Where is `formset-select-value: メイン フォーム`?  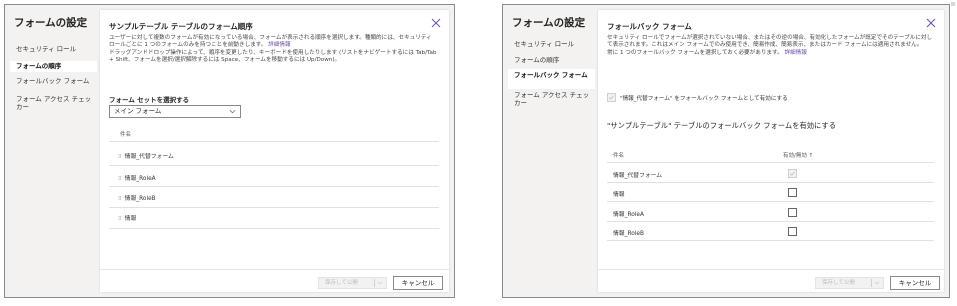 formset-select-value: メイン フォーム is located at coordinates (138, 111).